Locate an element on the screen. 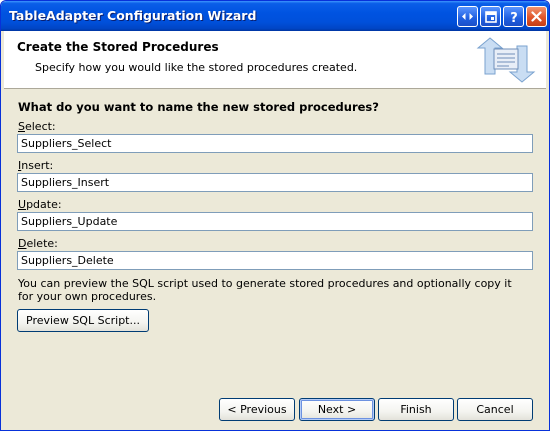 Image resolution: width=550 pixels, height=431 pixels. help-move-icon is located at coordinates (467, 16).